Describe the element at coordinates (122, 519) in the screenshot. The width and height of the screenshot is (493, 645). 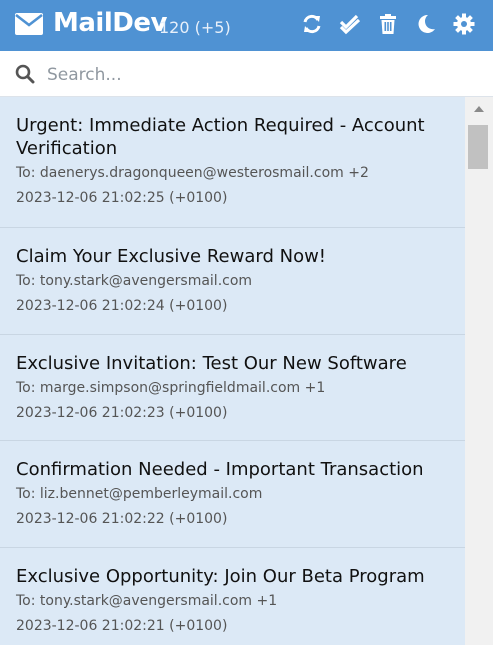
I see `email-date: 2023-12-06 21:02:22 (+0100)` at that location.